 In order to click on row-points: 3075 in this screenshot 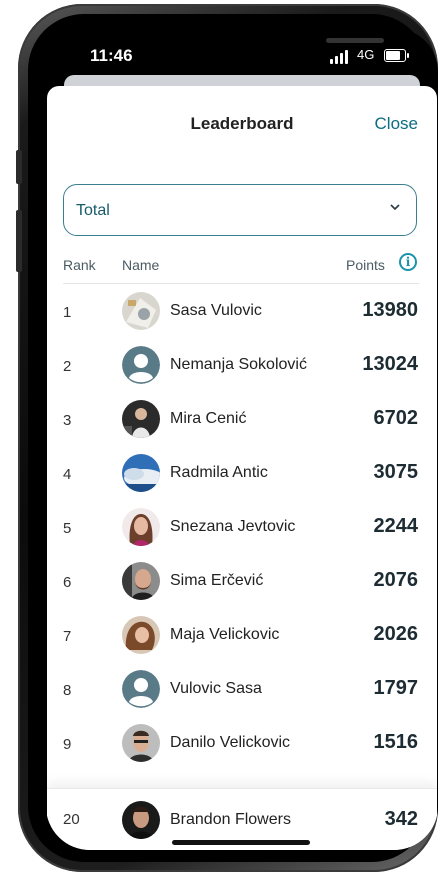, I will do `click(396, 472)`.